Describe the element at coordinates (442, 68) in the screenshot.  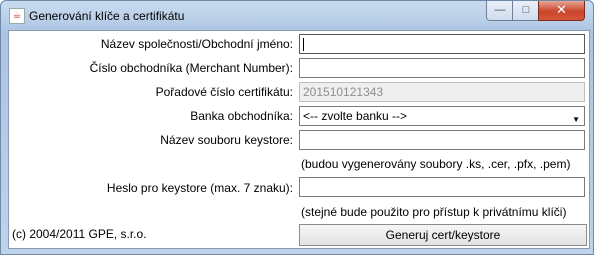
I see `merchant-number-input` at that location.